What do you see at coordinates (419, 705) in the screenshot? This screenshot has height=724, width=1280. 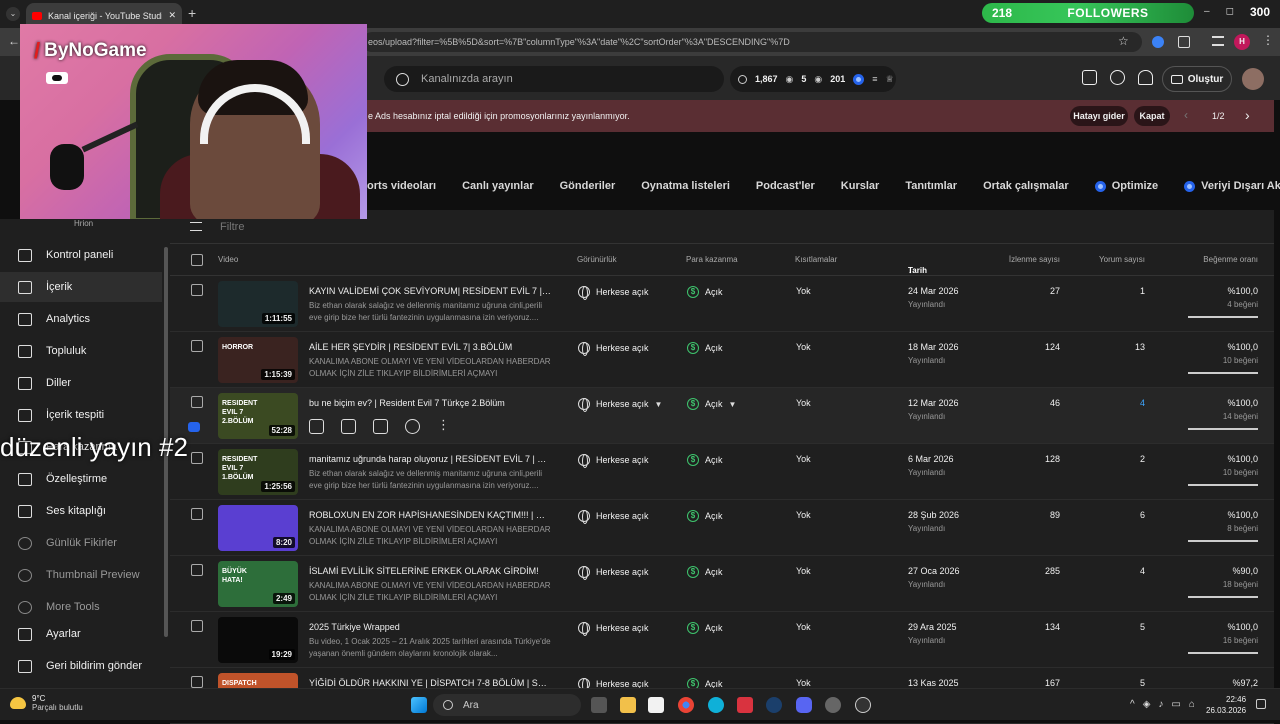 I see `start-icon` at bounding box center [419, 705].